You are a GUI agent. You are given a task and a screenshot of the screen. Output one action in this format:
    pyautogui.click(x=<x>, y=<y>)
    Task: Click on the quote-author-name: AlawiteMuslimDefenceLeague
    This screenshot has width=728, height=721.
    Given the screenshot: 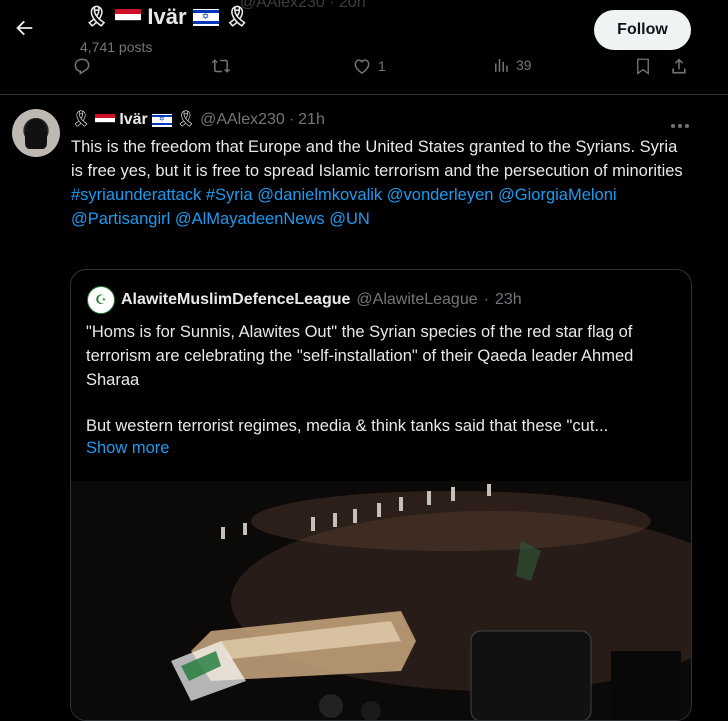 What is the action you would take?
    pyautogui.click(x=235, y=300)
    